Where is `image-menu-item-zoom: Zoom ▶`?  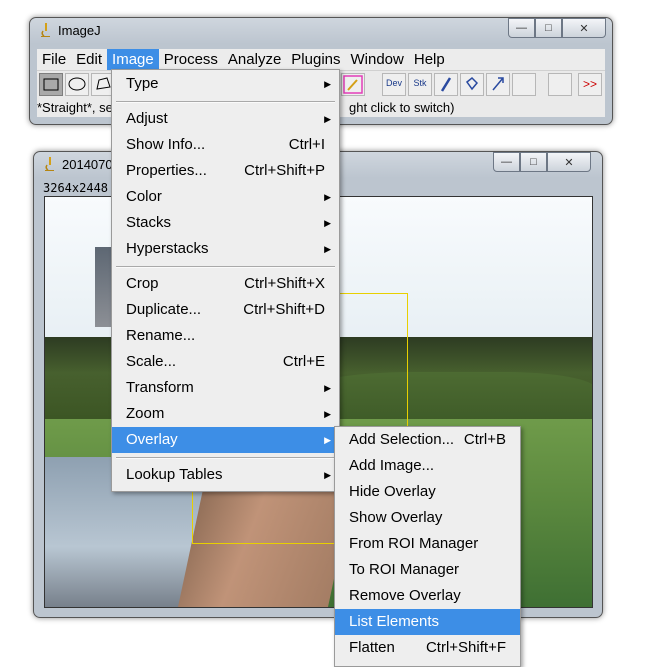
image-menu-item-zoom: Zoom ▶ is located at coordinates (225, 414).